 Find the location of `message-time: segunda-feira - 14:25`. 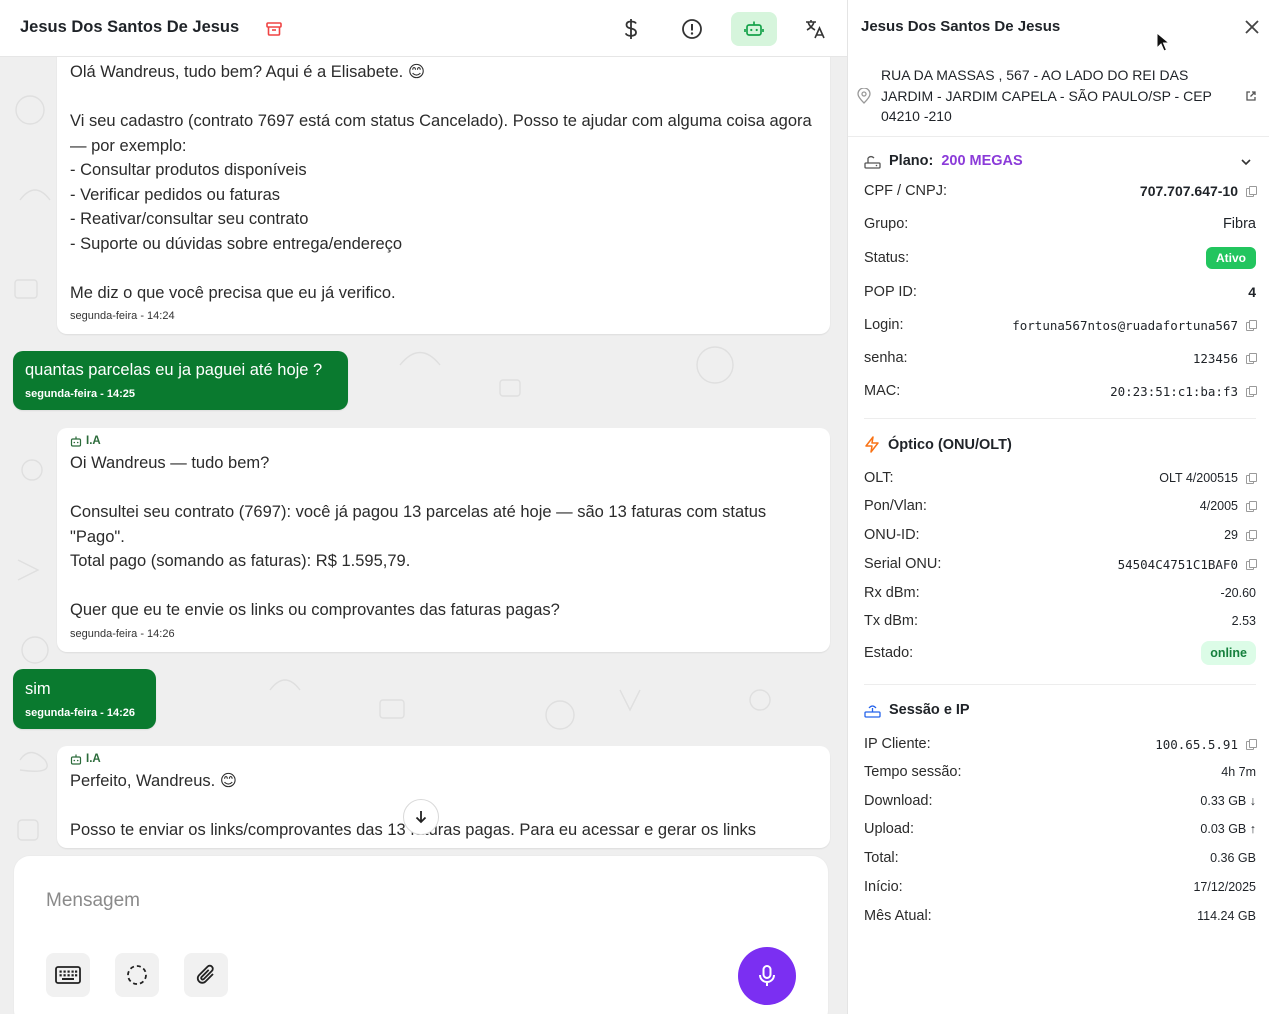

message-time: segunda-feira - 14:25 is located at coordinates (80, 393).